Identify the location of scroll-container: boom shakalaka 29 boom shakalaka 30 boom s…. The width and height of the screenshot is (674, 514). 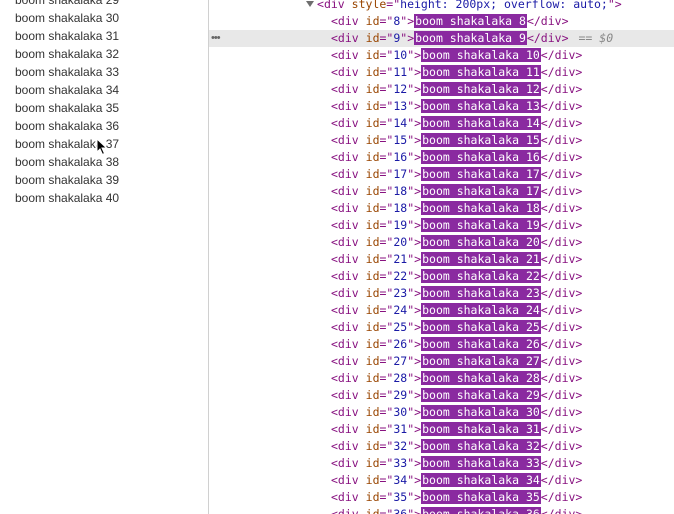
(100, 106).